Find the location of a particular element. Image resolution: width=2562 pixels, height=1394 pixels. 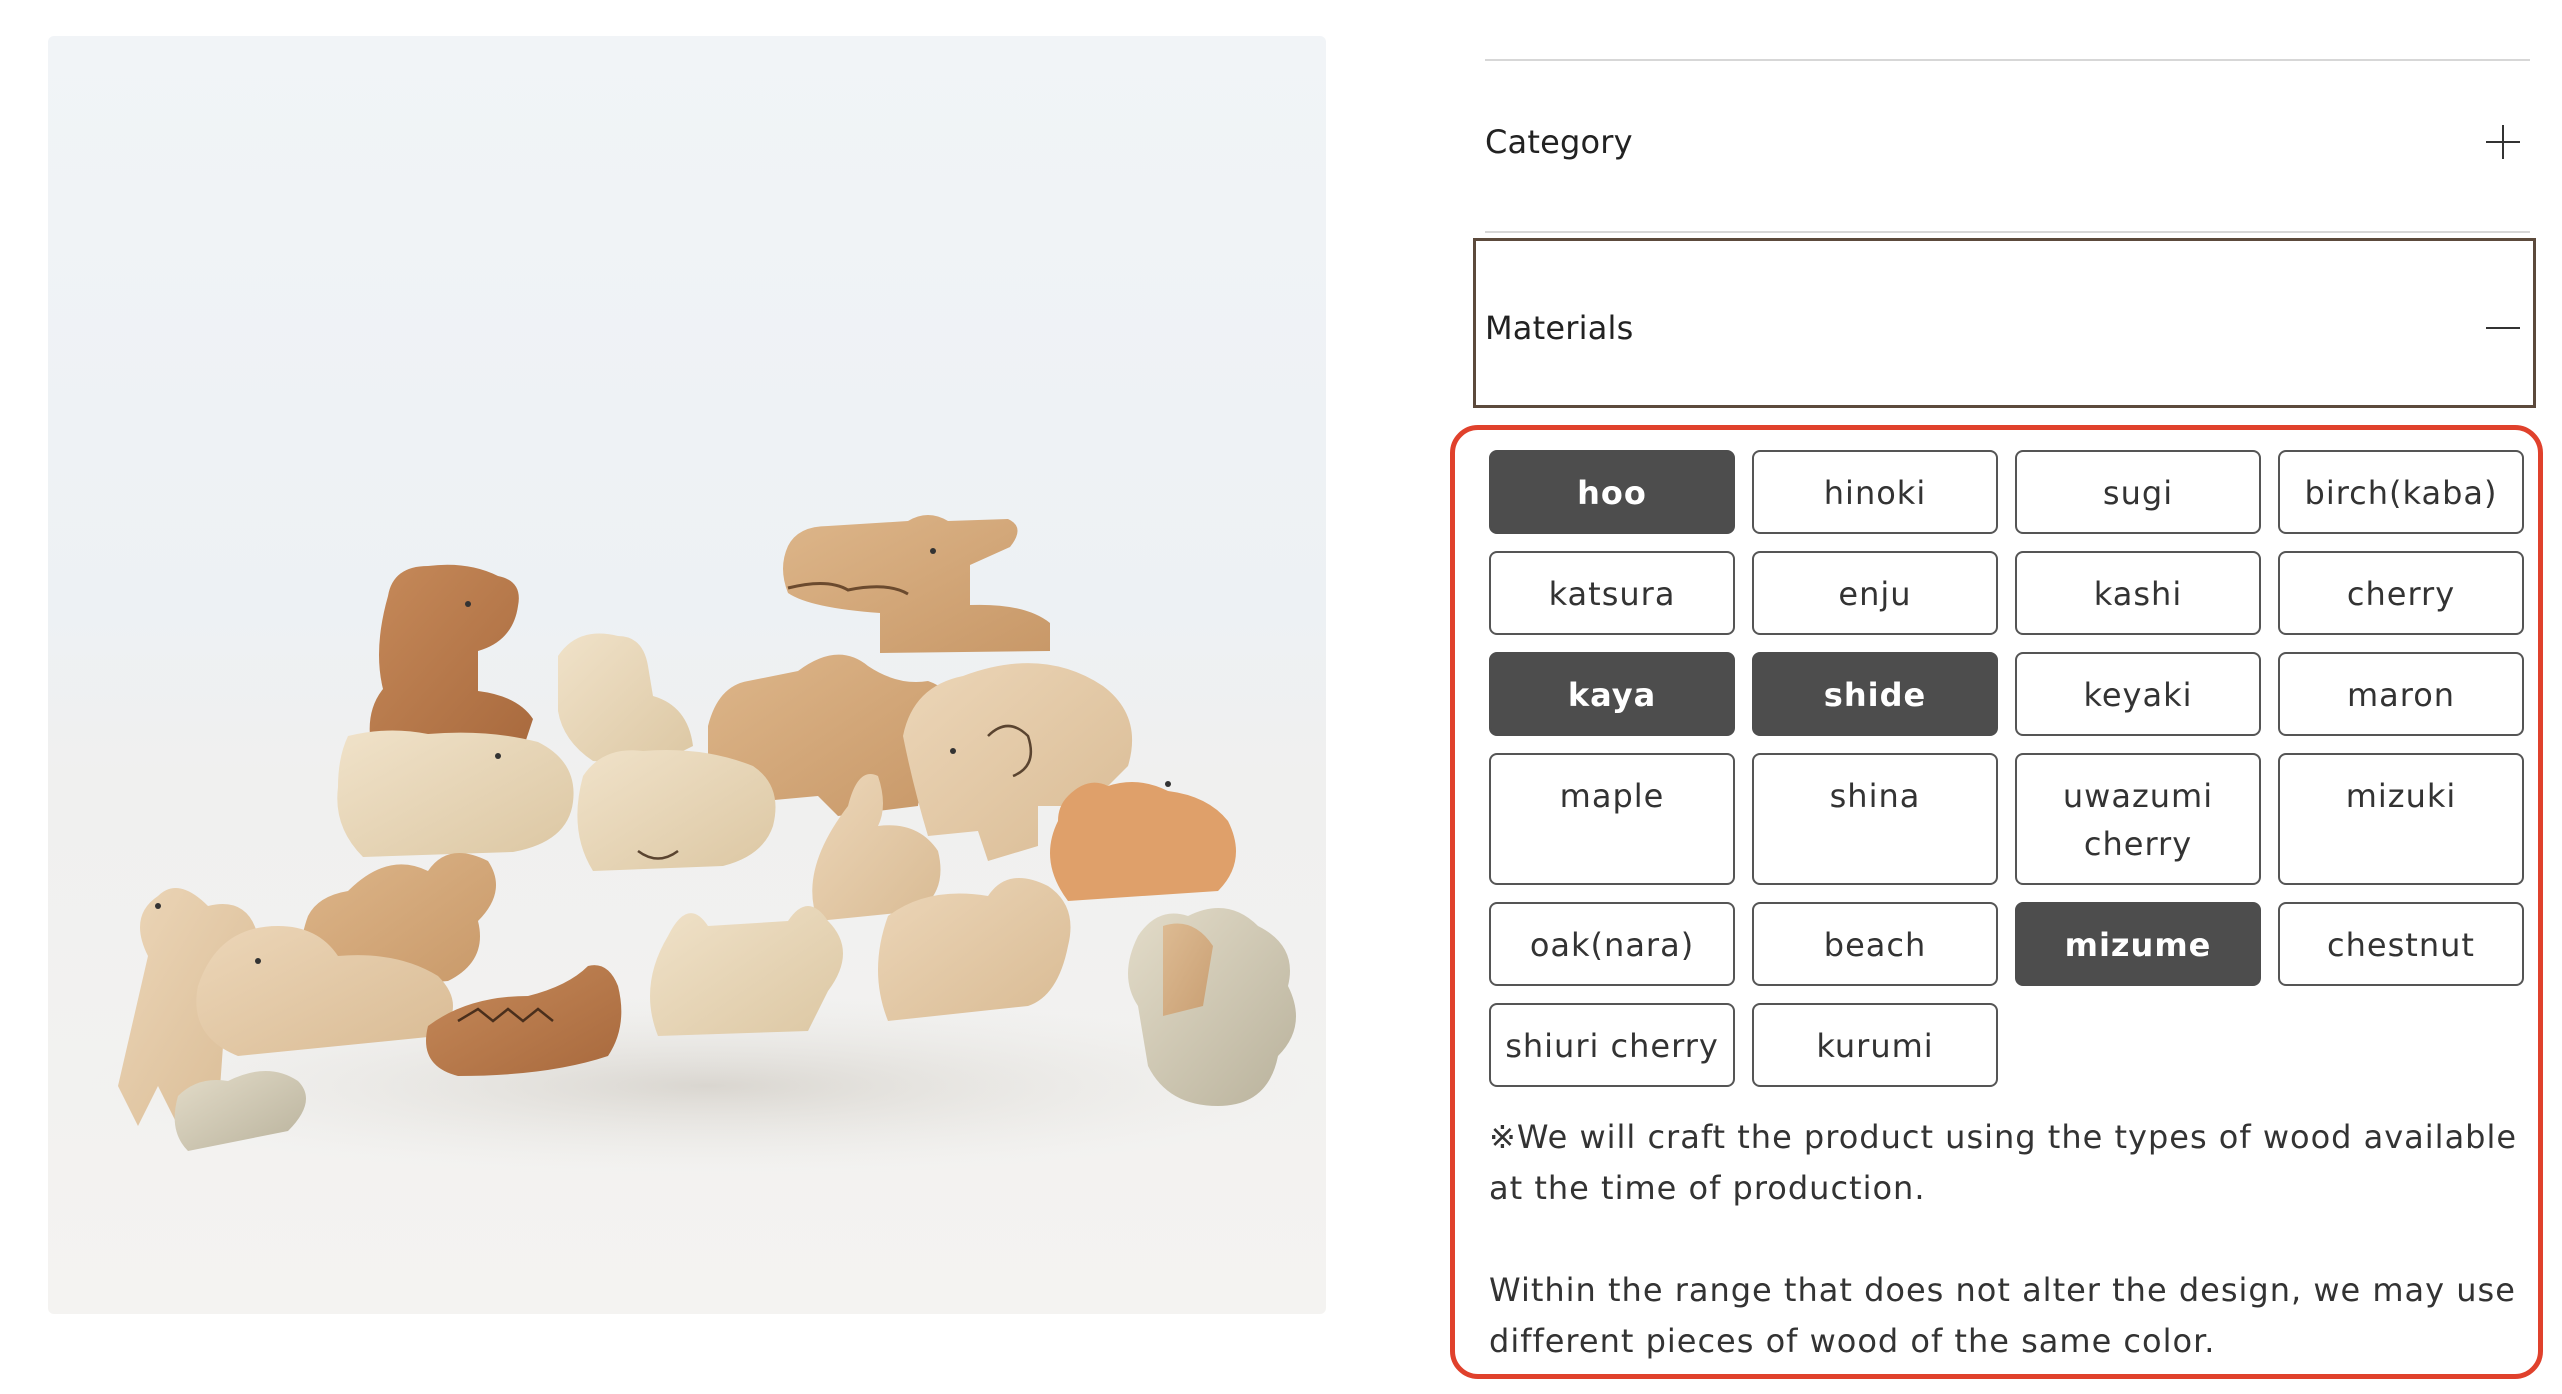

category-accordion-header: Category is located at coordinates (2007, 142).